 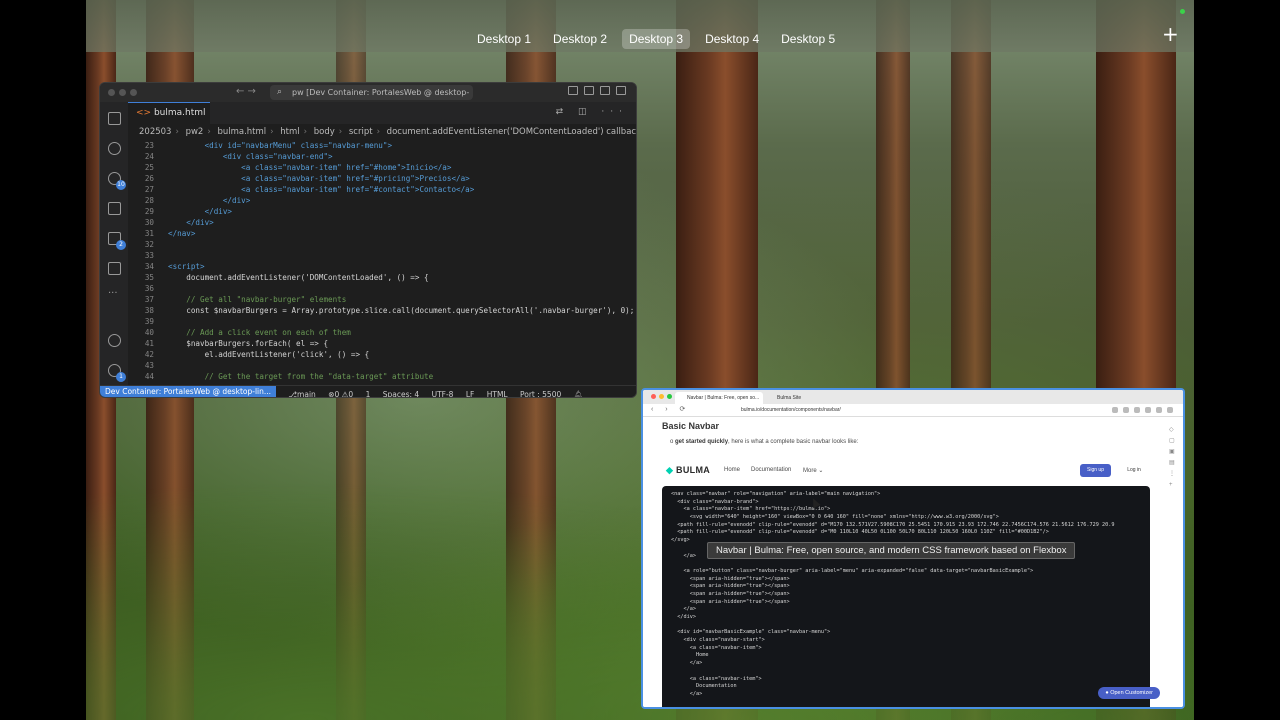 What do you see at coordinates (382, 233) in the screenshot?
I see `code-line: 31 </nav>` at bounding box center [382, 233].